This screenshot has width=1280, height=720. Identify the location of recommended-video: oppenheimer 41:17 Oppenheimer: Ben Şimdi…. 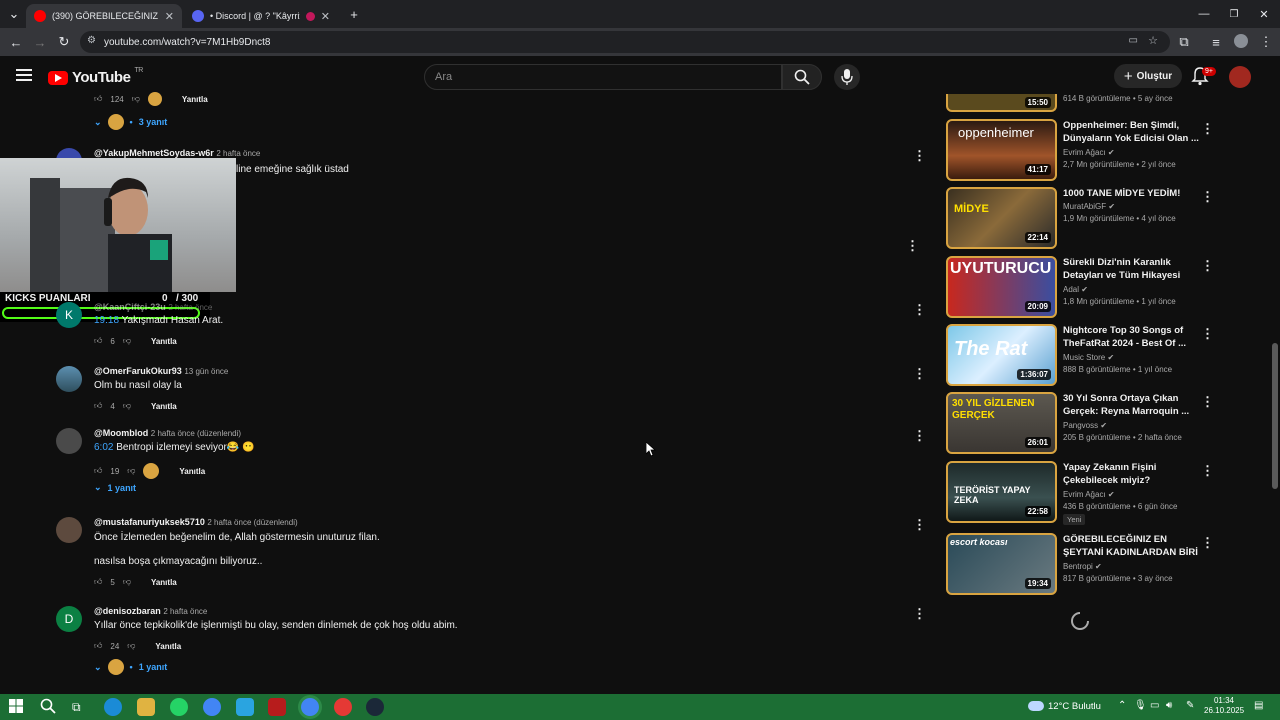
(1091, 150).